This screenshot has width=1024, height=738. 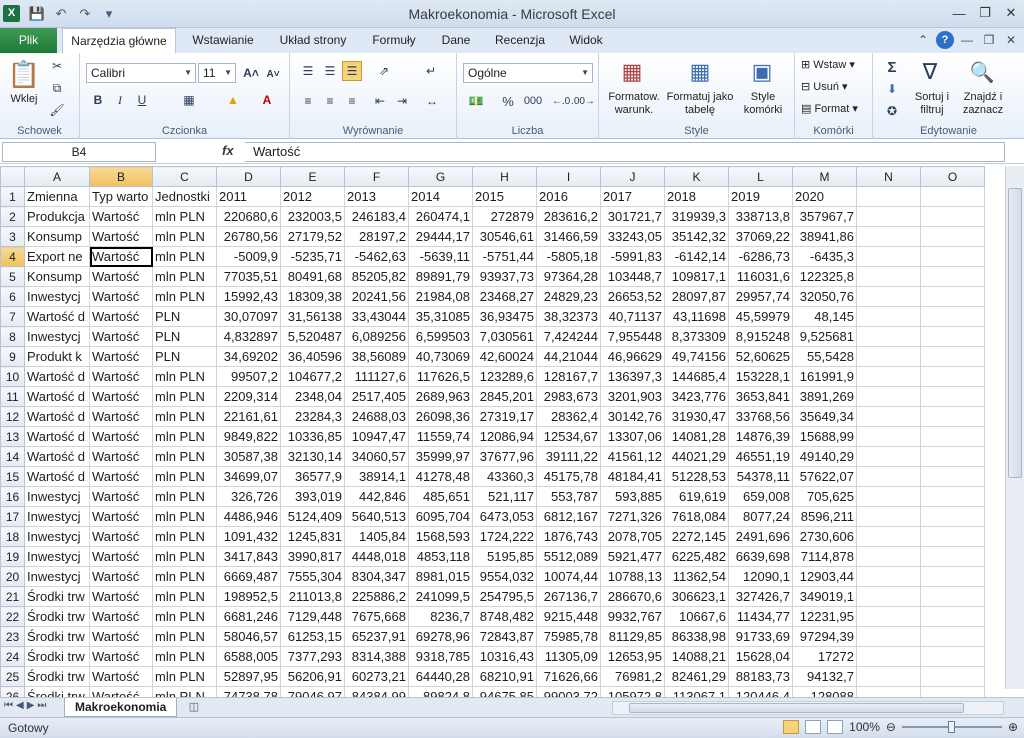 What do you see at coordinates (504, 516) in the screenshot?
I see `cell: 6473,053` at bounding box center [504, 516].